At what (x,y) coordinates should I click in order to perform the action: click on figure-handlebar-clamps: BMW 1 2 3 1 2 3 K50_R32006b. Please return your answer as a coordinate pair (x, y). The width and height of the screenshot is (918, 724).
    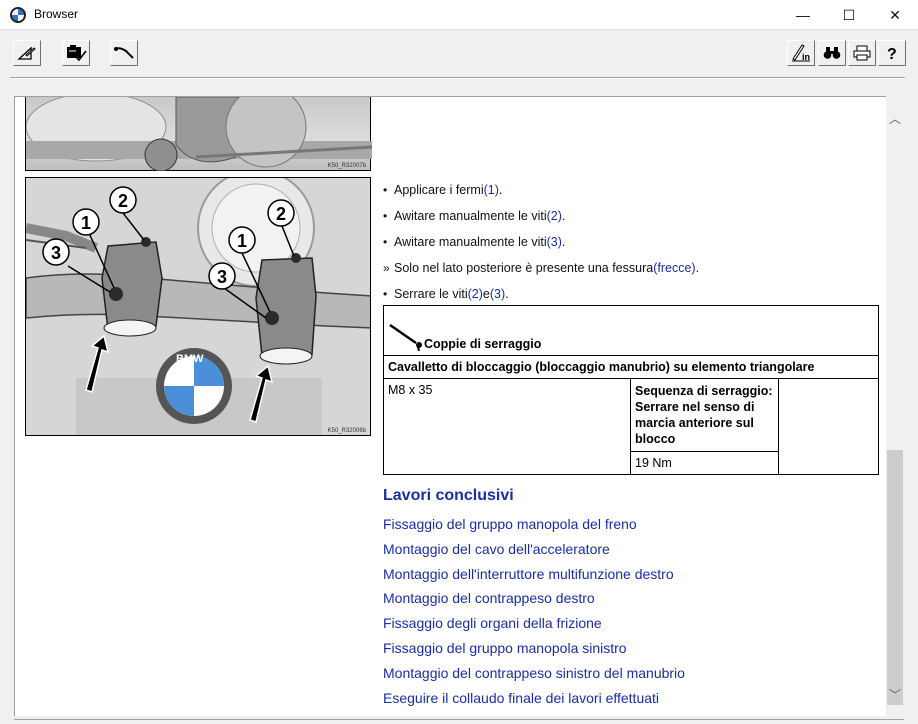
    Looking at the image, I should click on (198, 306).